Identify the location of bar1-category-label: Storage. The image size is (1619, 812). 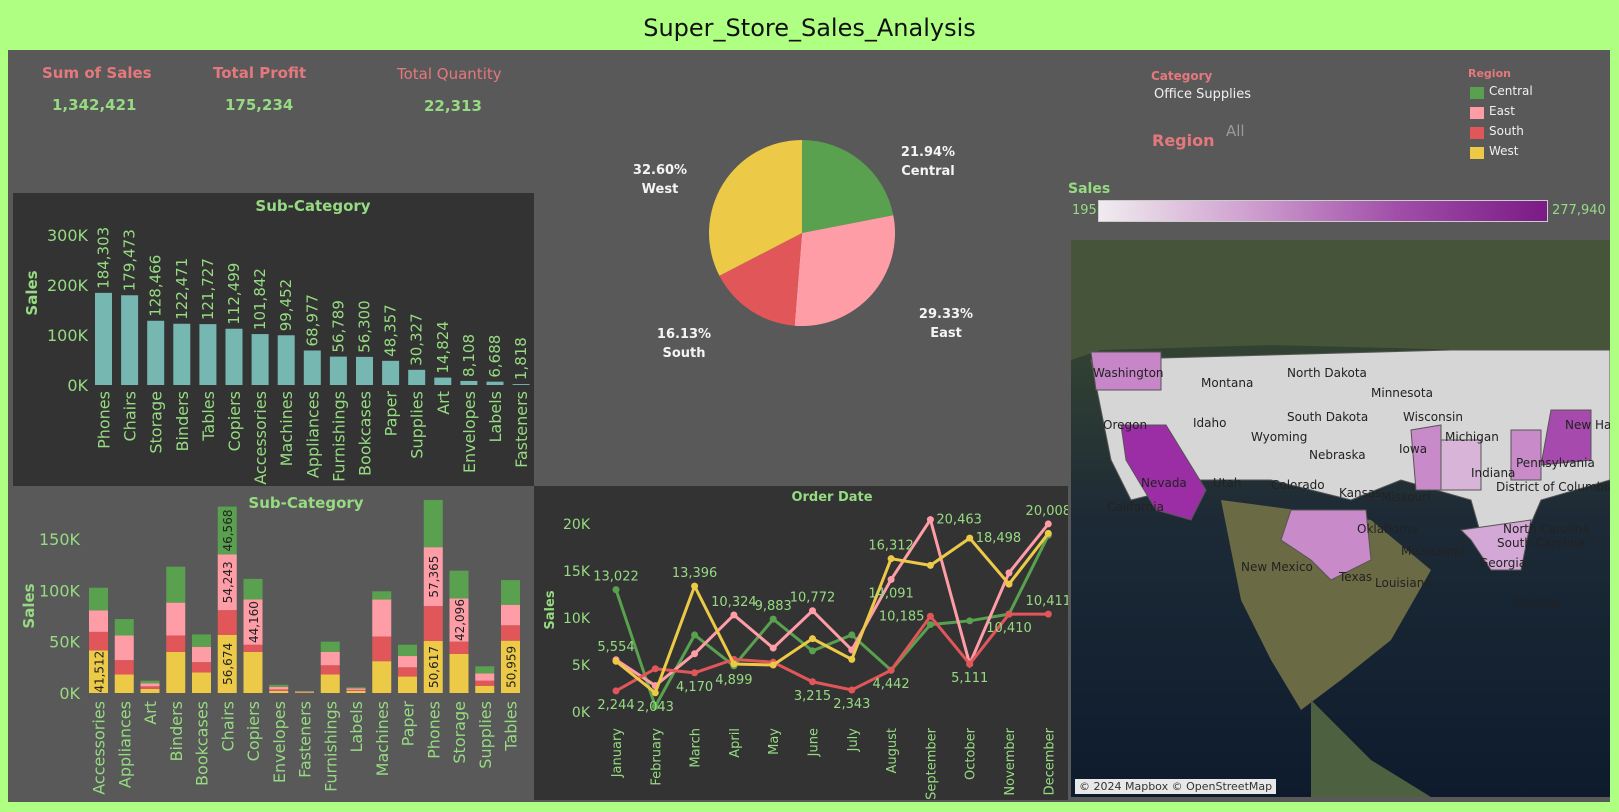
(156, 422).